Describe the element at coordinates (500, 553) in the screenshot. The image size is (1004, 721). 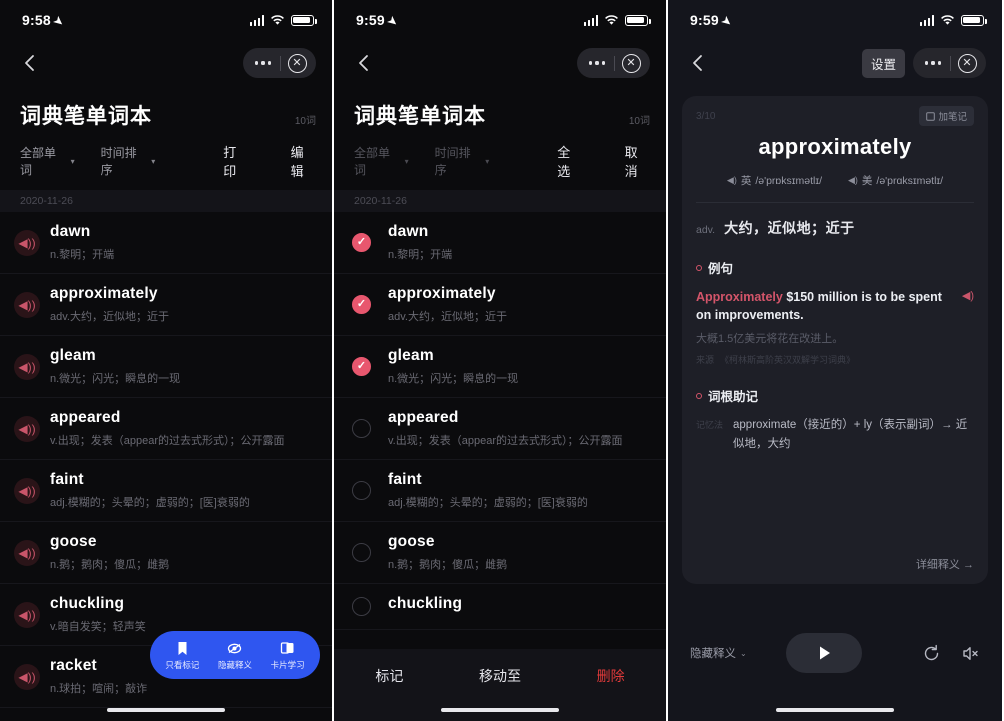
I see `table-row: goose n.鹅；鹅肉；傻瓜；雌鹅` at that location.